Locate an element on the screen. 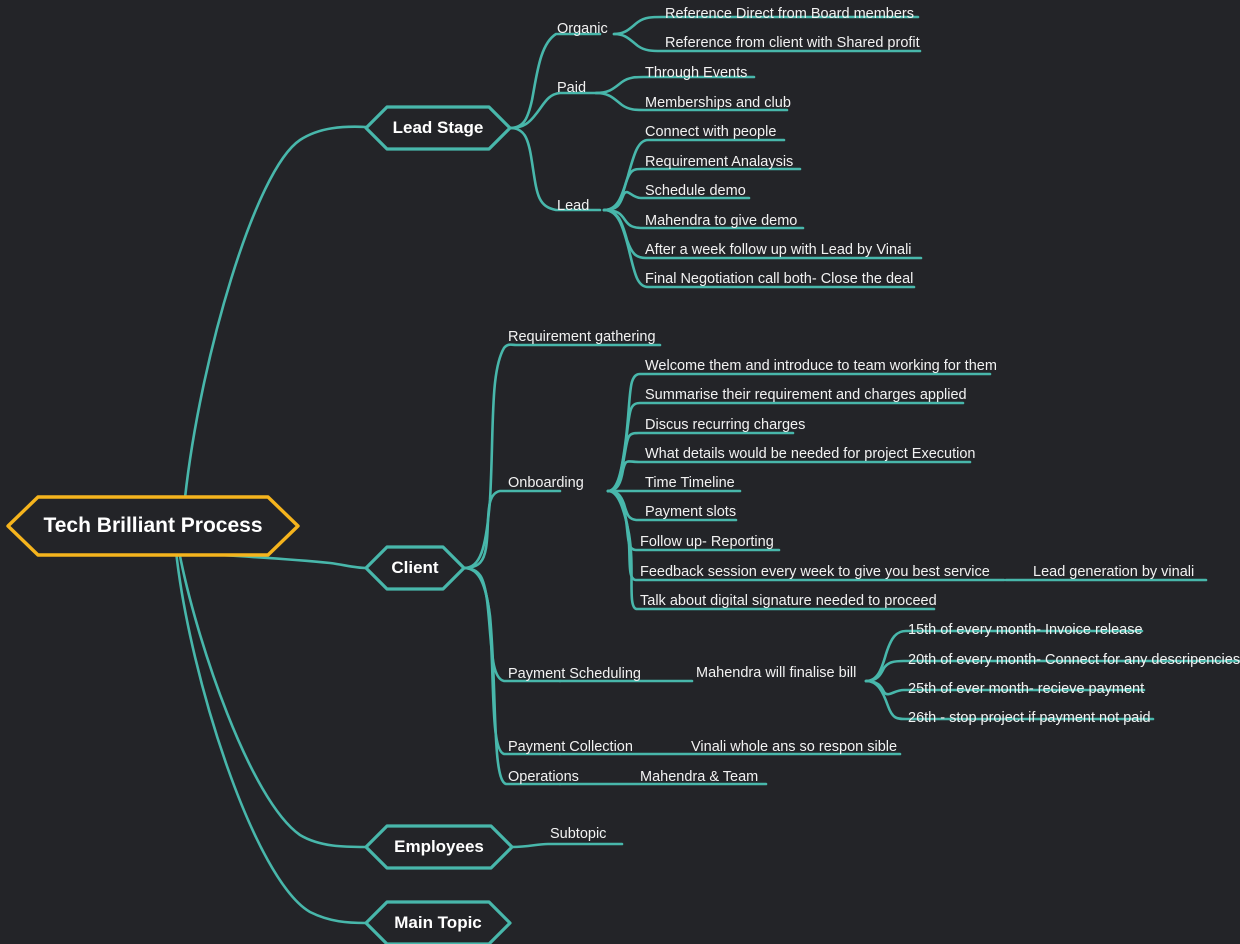  edge-employees-subtopic is located at coordinates (567, 845).